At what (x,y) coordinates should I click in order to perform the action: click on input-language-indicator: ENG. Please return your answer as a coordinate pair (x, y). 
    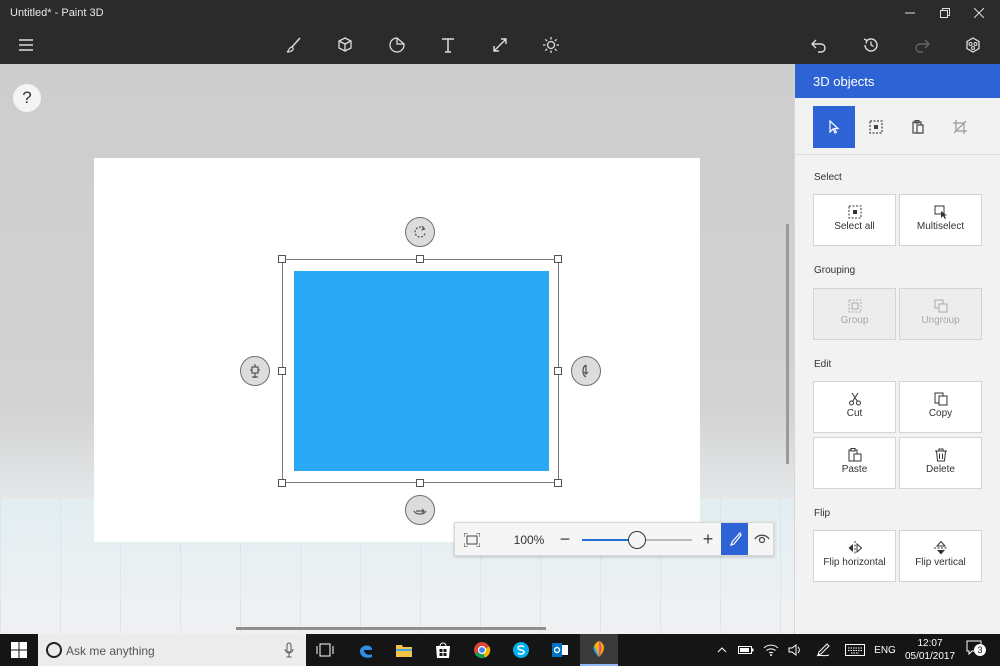
    Looking at the image, I should click on (885, 650).